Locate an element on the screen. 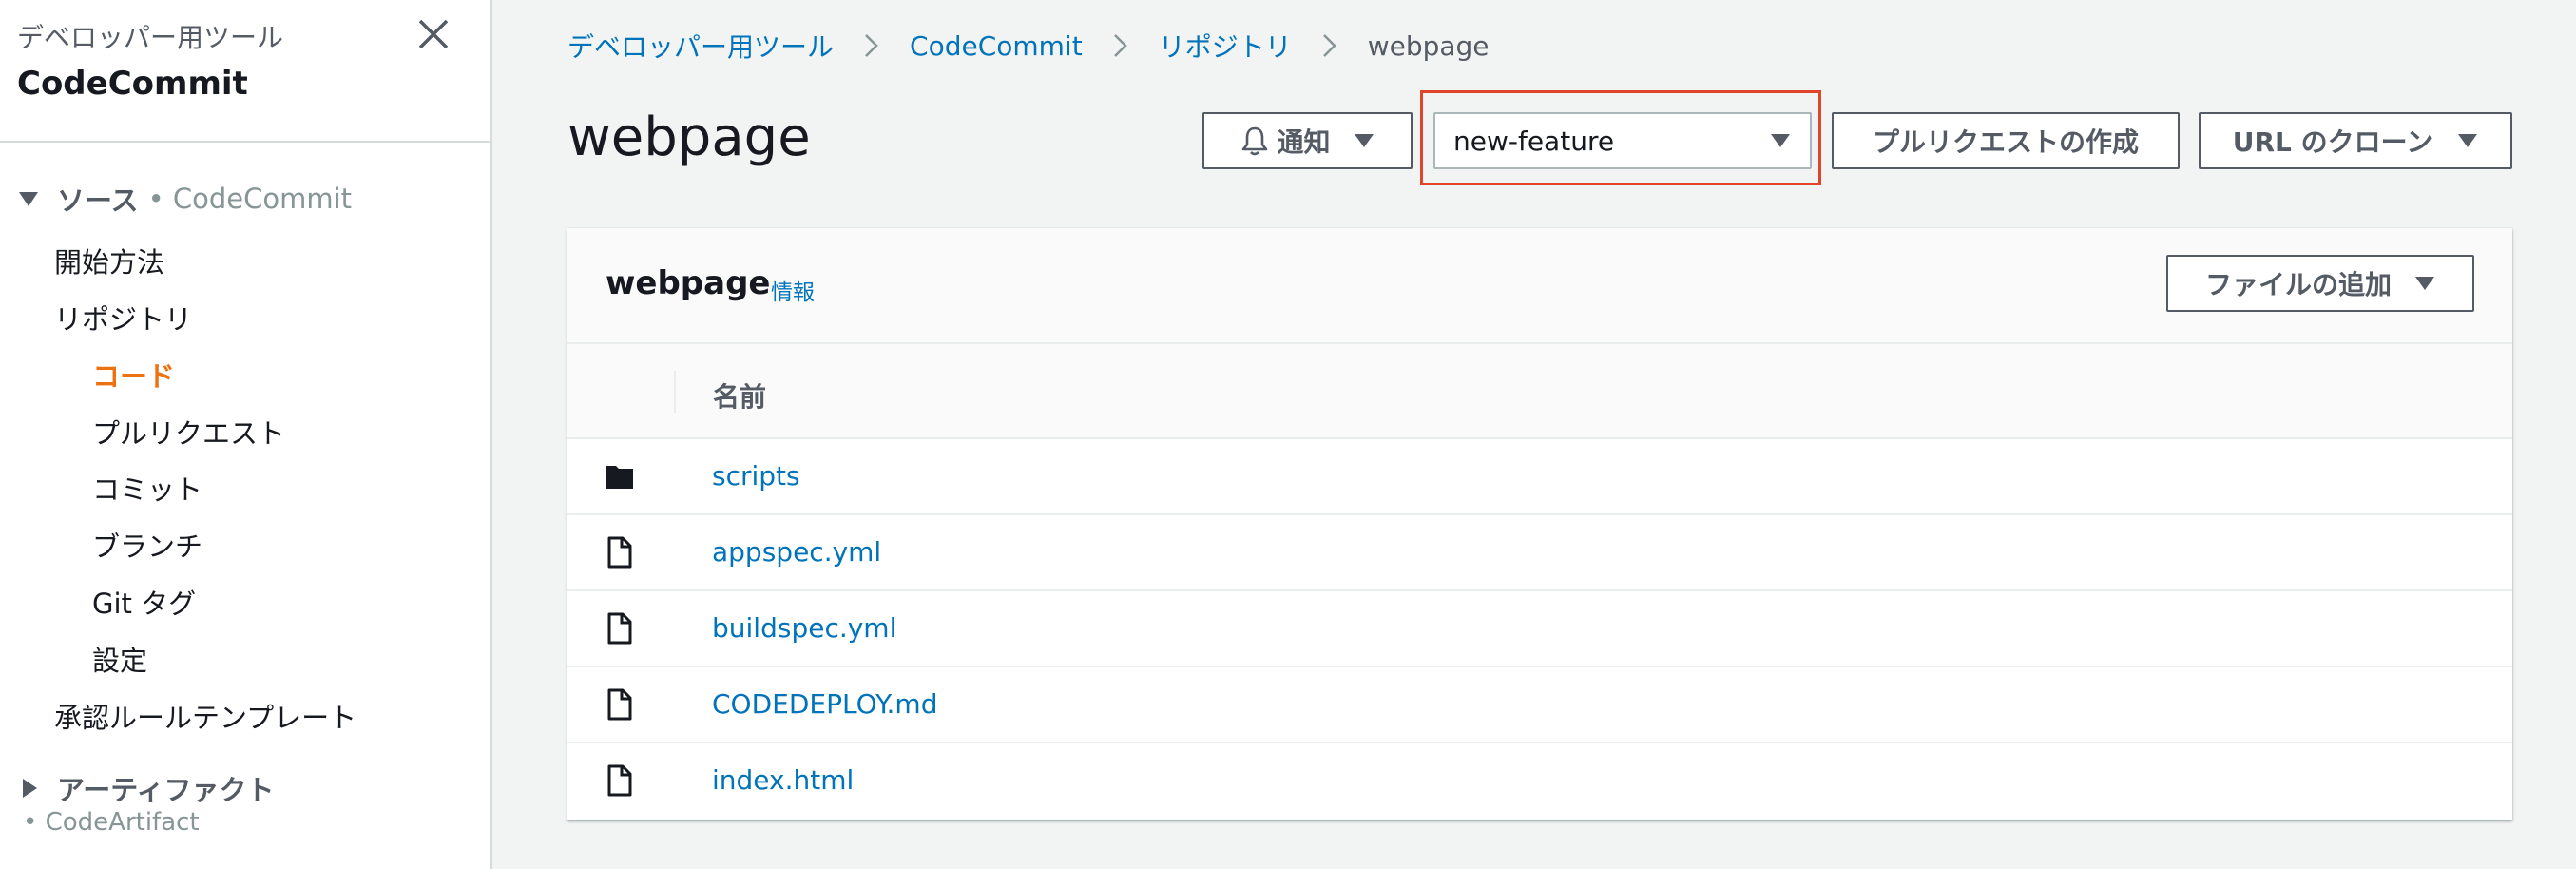  sidebar-item-repositories: リポジトリ is located at coordinates (123, 318).